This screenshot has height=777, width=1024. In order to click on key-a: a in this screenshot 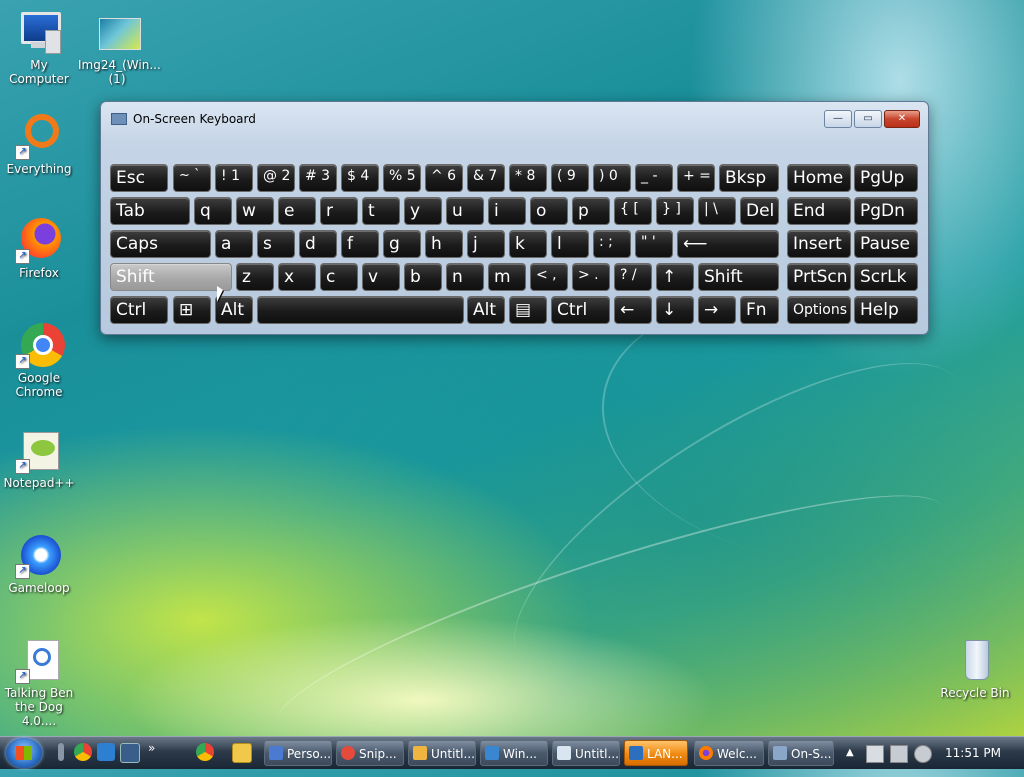, I will do `click(234, 244)`.